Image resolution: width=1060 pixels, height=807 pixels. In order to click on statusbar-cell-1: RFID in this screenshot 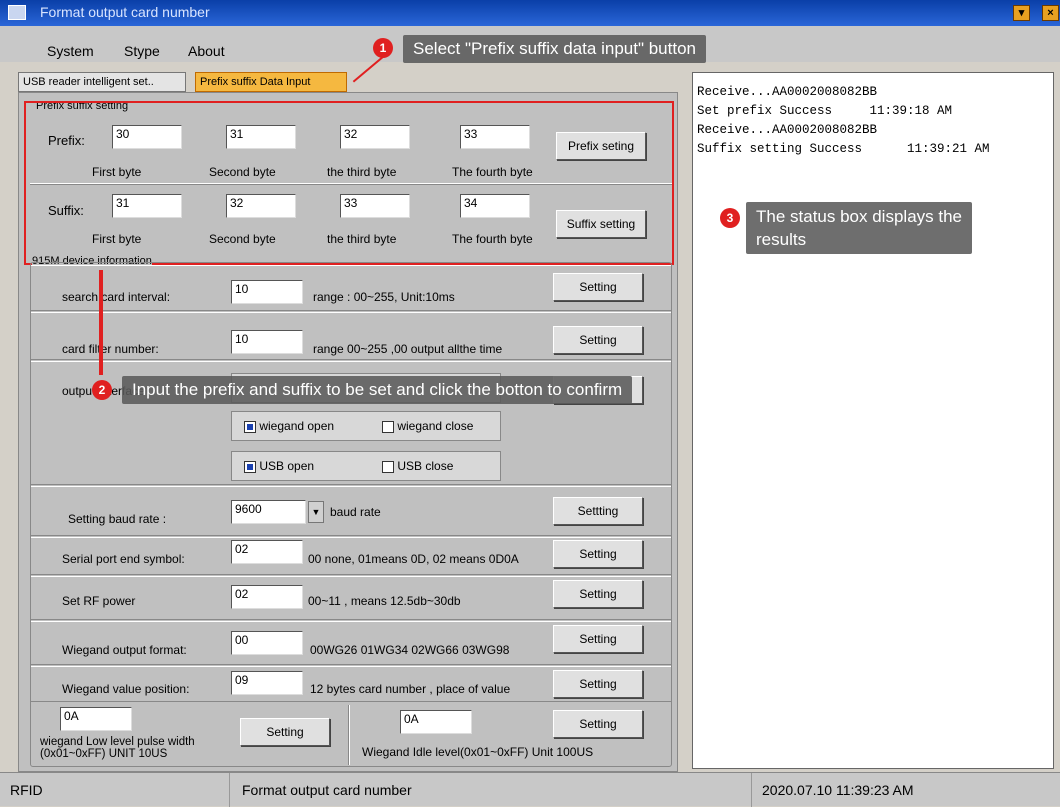, I will do `click(115, 790)`.